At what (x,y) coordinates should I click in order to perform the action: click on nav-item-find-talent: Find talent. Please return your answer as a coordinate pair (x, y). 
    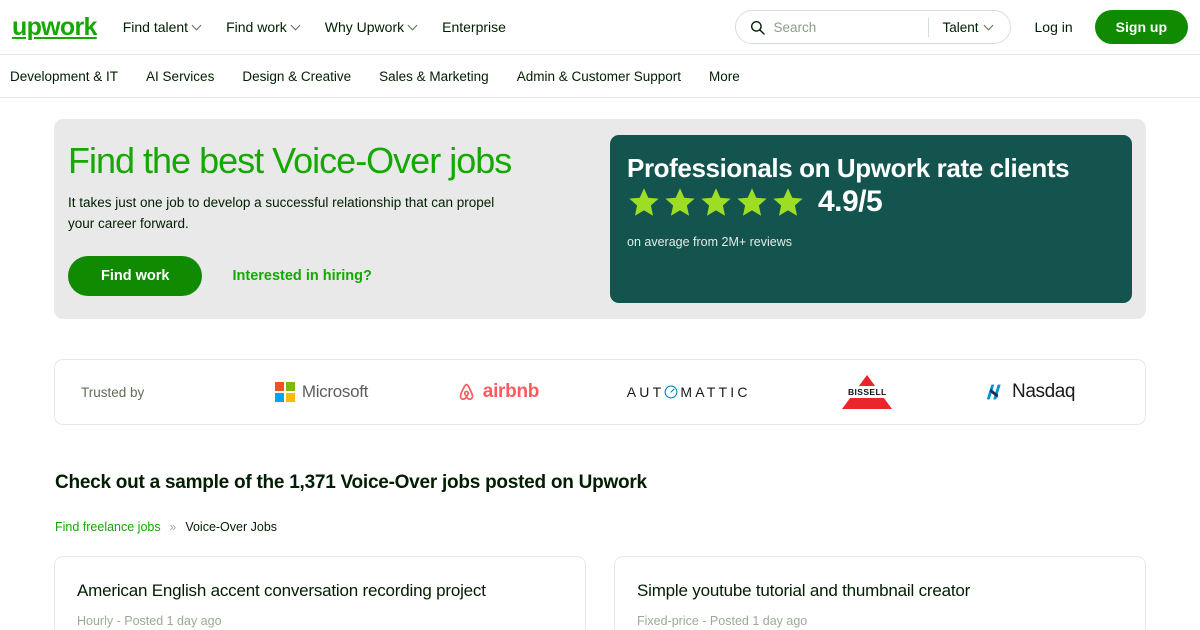
    Looking at the image, I should click on (162, 27).